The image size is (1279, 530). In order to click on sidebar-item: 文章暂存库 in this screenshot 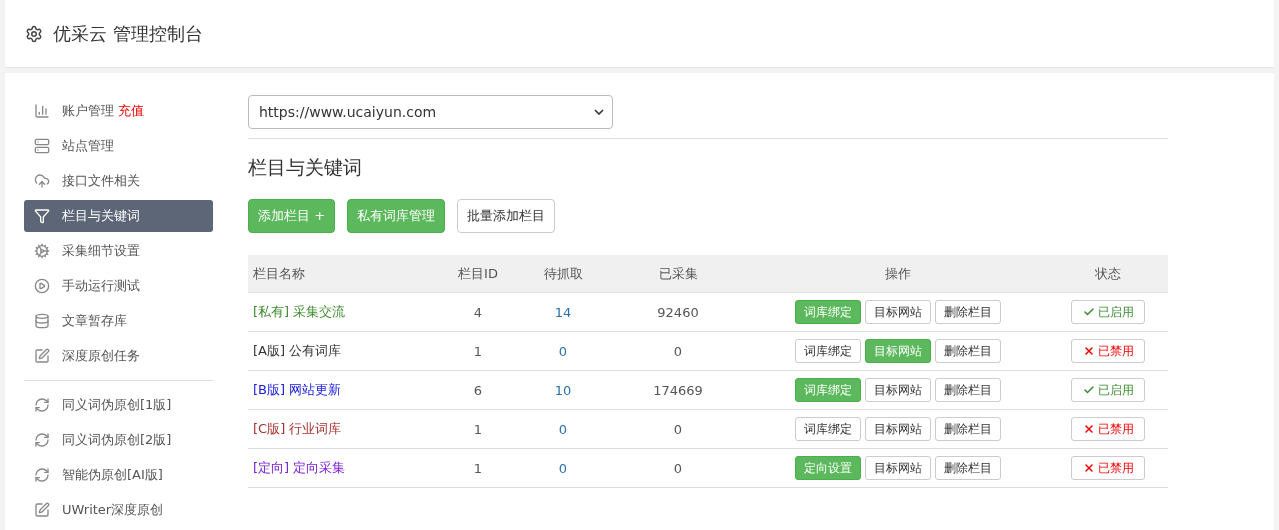, I will do `click(118, 321)`.